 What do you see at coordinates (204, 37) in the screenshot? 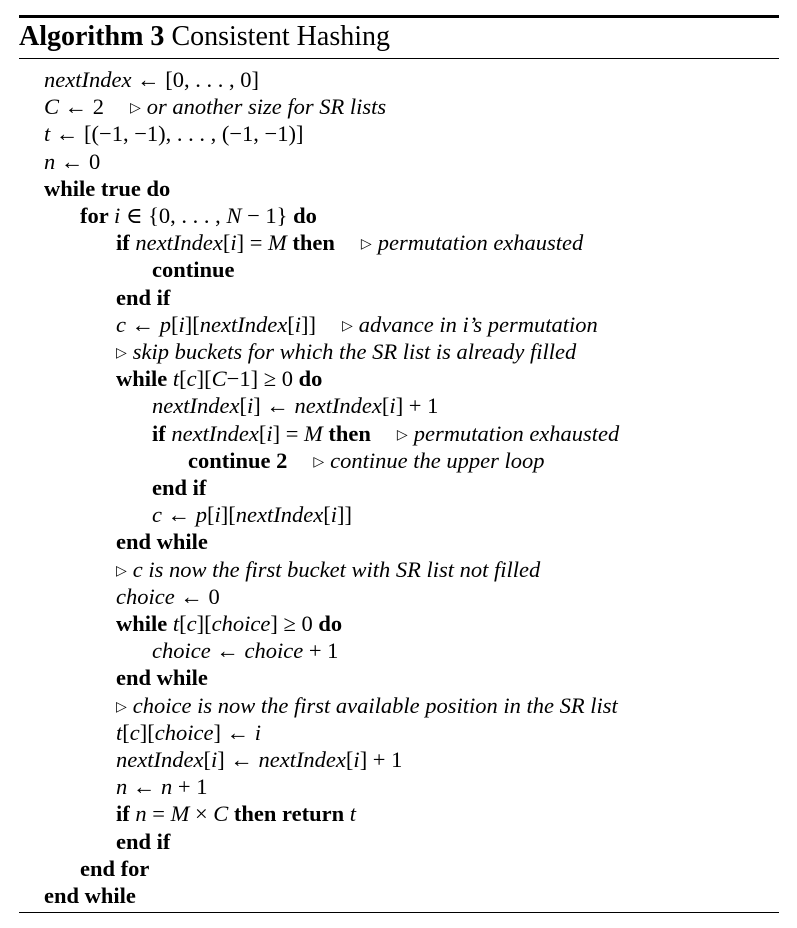
I see `algorithm-caption: Algorithm 3 Consistent Hashing` at bounding box center [204, 37].